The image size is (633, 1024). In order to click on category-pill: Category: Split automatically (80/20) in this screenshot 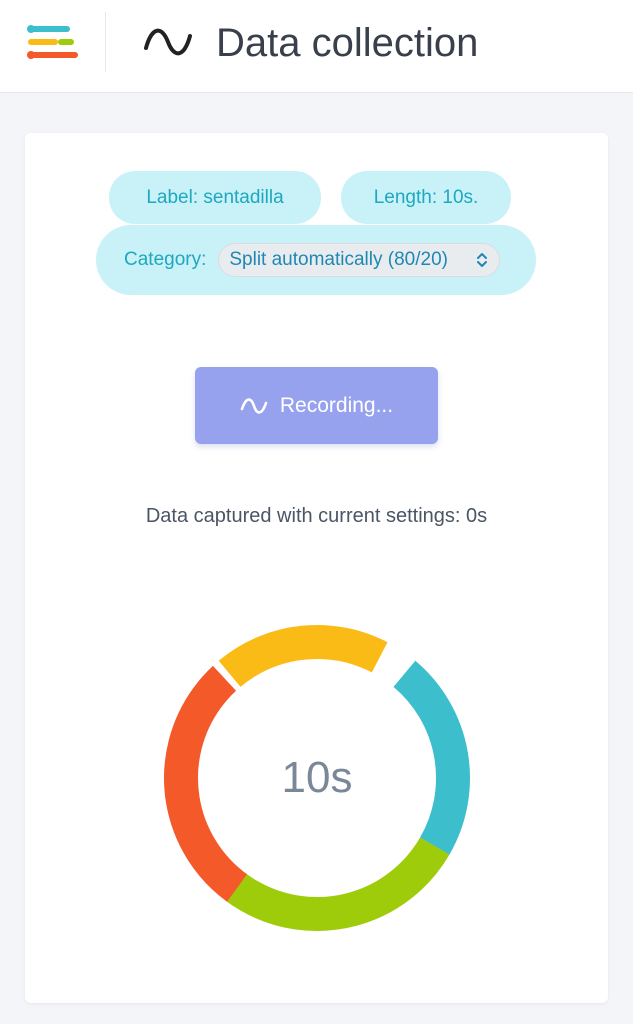, I will do `click(316, 260)`.